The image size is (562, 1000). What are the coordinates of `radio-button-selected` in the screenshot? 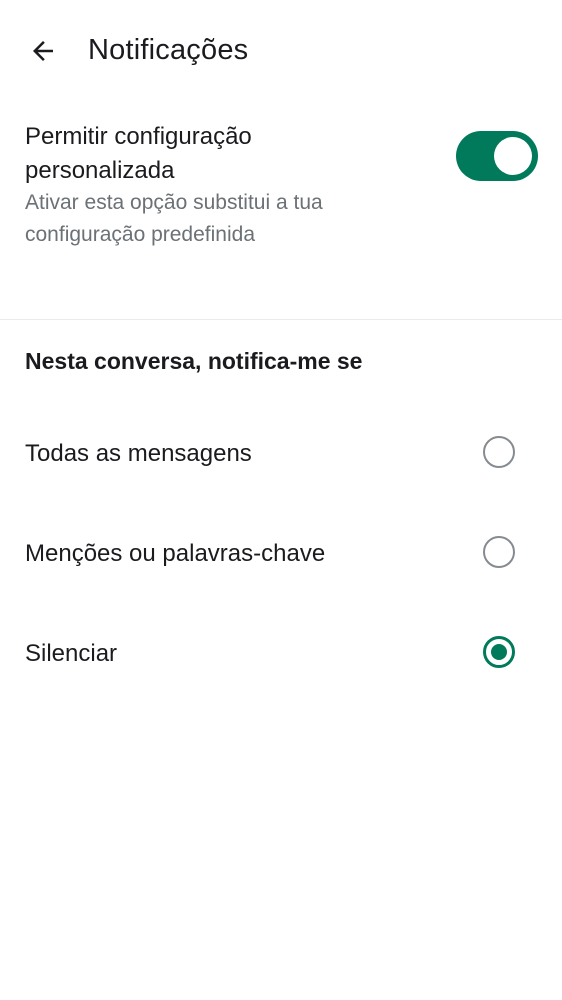 It's located at (499, 652).